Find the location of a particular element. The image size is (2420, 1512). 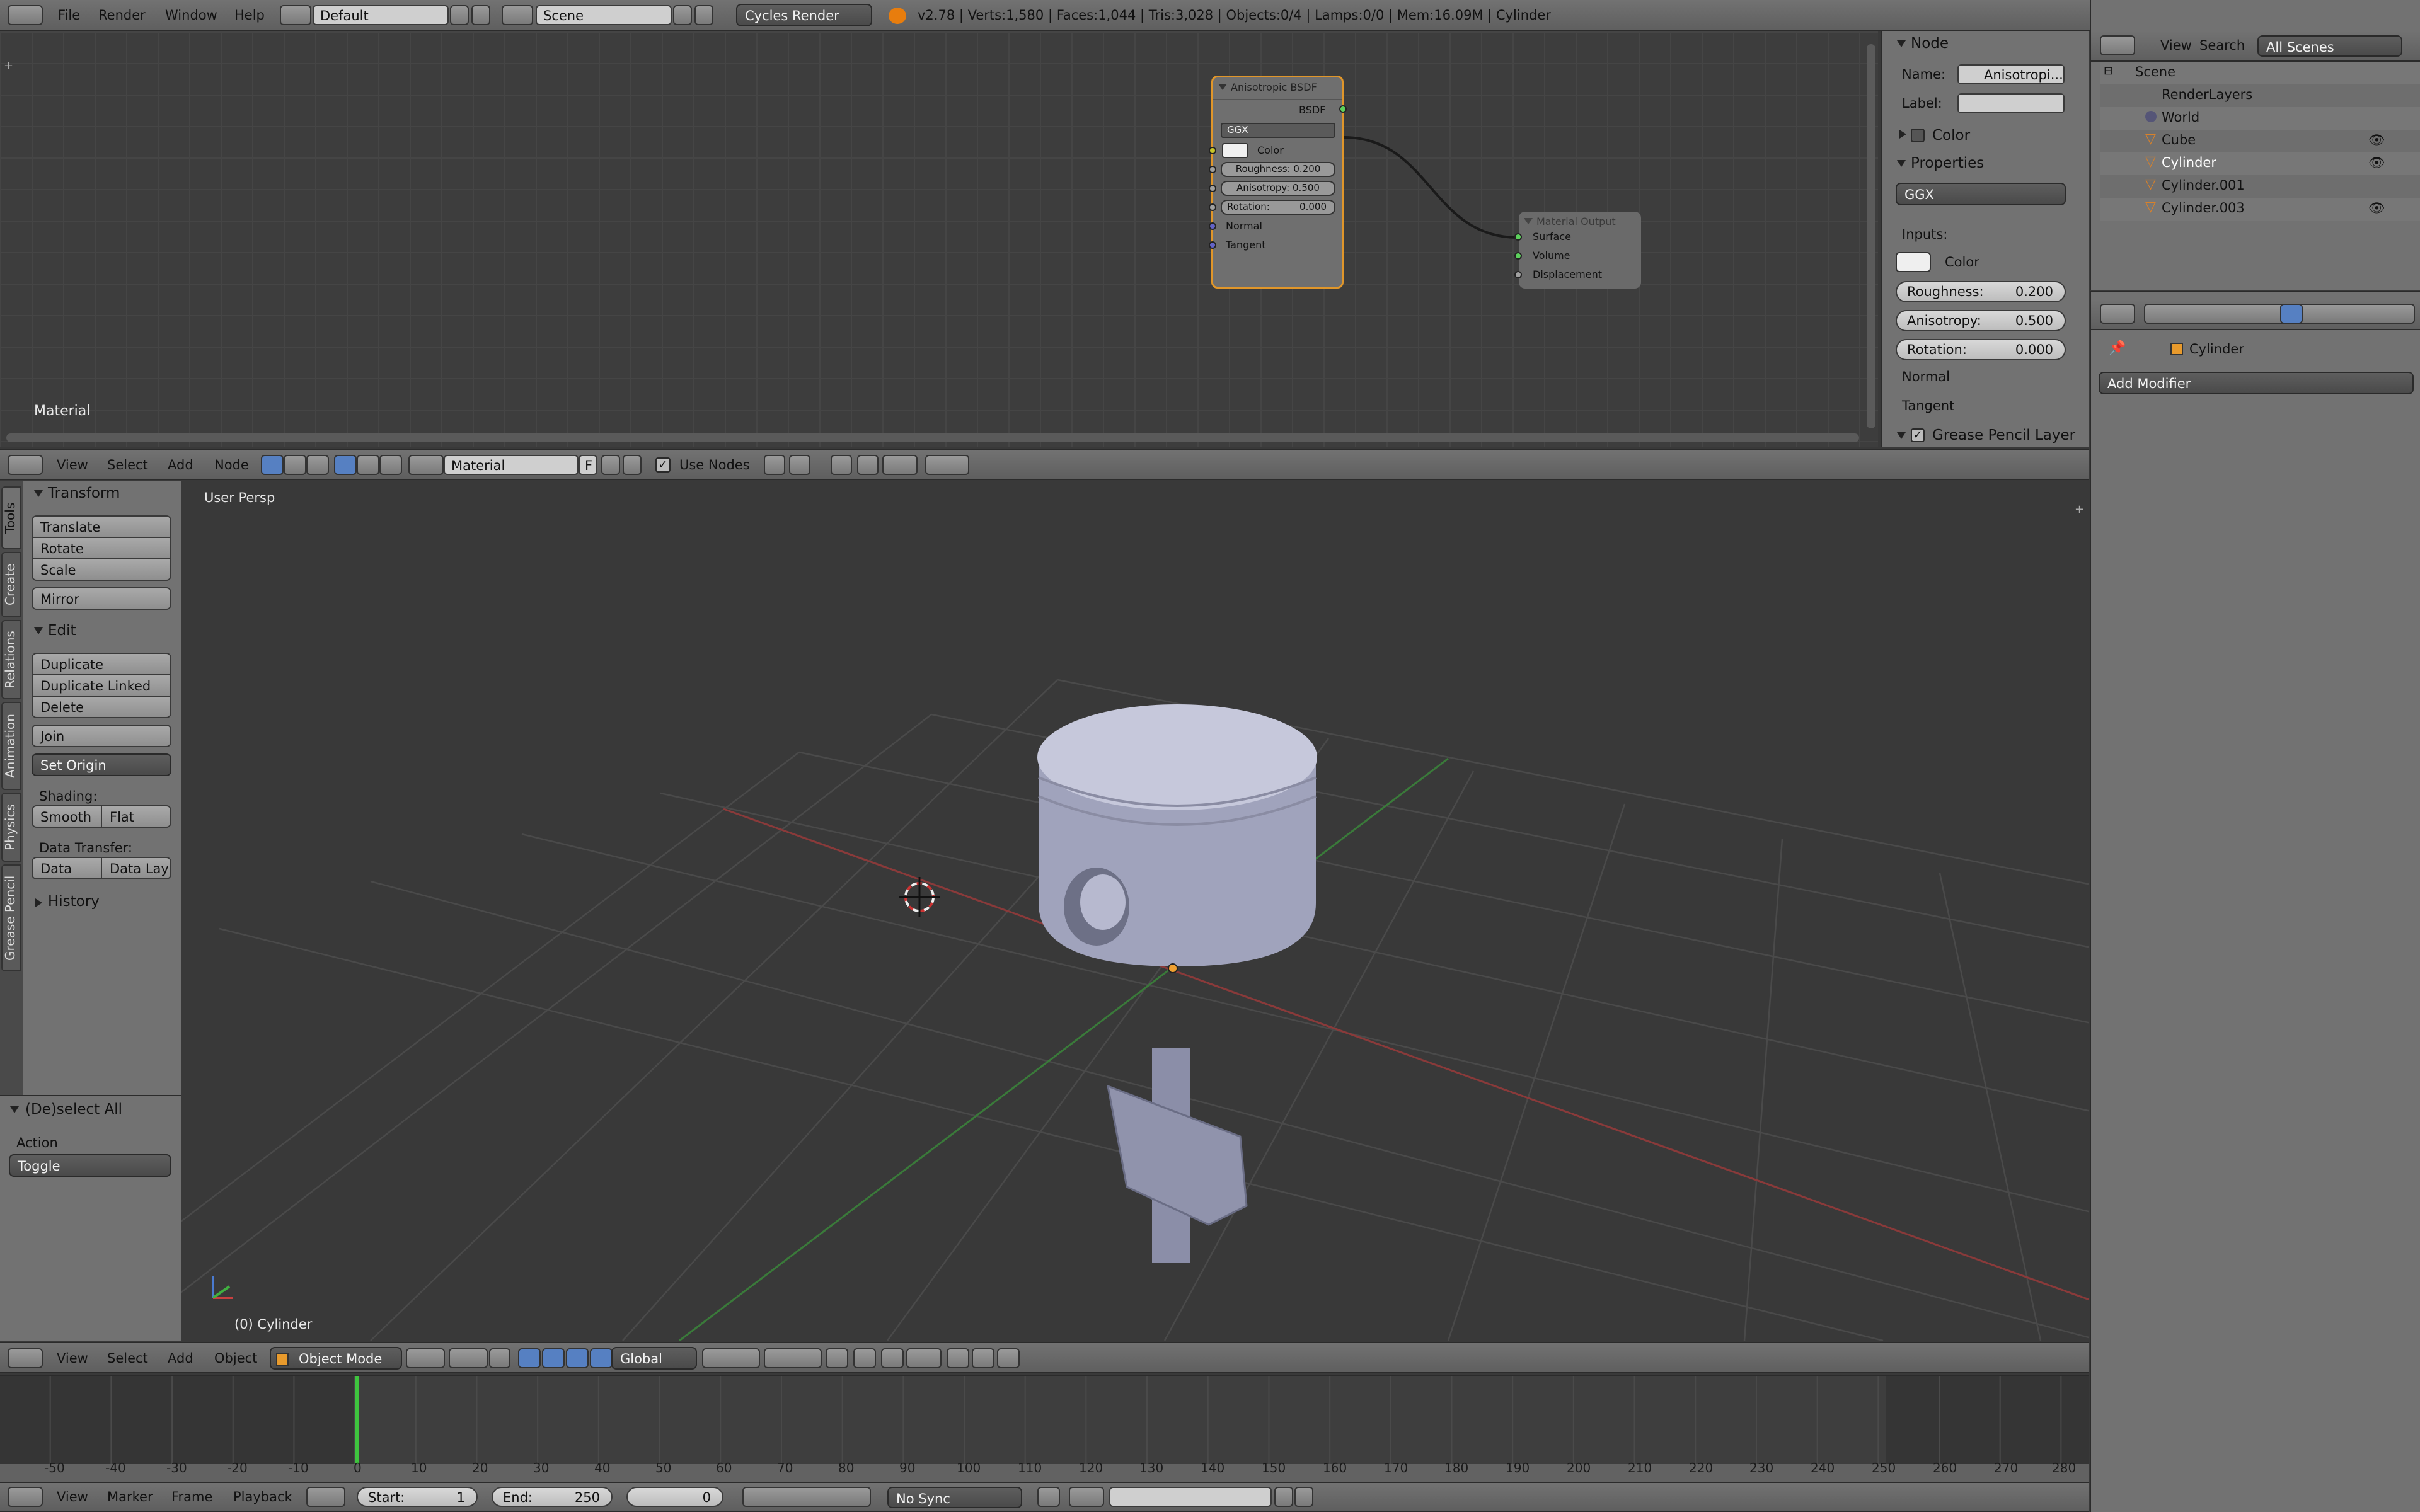

viewport-menu-add: Add is located at coordinates (180, 1358).